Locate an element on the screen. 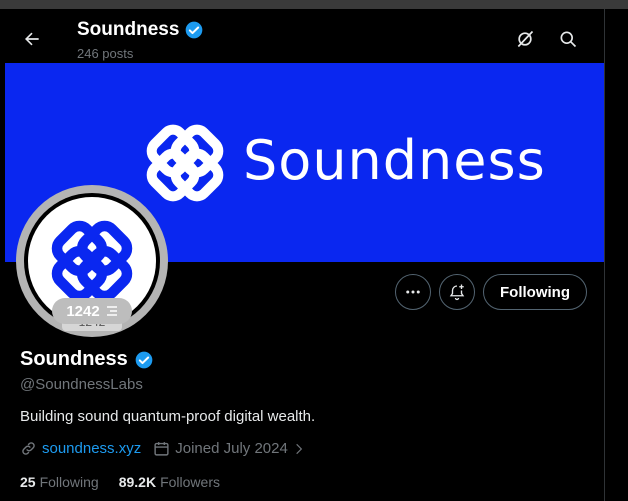 The image size is (628, 501). grok-icon is located at coordinates (525, 39).